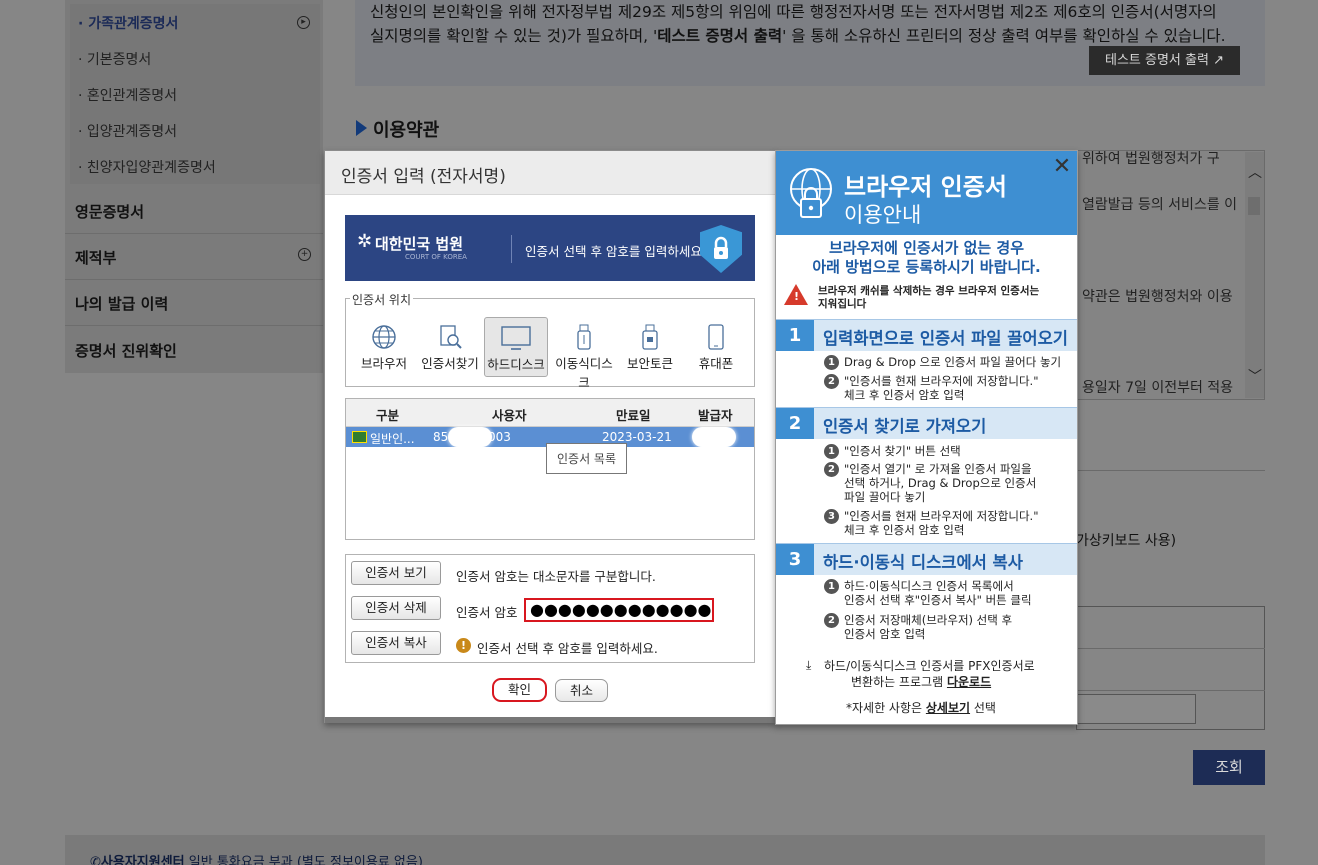  I want to click on sidebar-subitem-marriage: · 혼인관계증명서, so click(127, 95).